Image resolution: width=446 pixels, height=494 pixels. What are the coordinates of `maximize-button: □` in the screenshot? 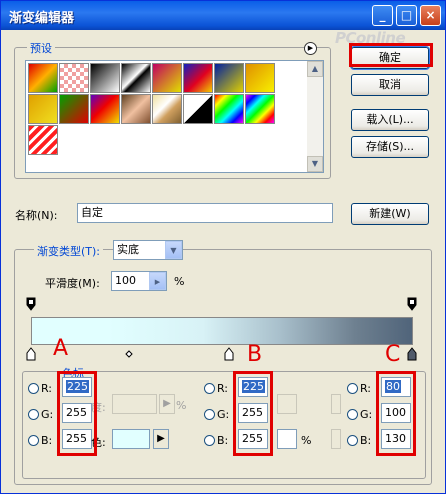 It's located at (406, 15).